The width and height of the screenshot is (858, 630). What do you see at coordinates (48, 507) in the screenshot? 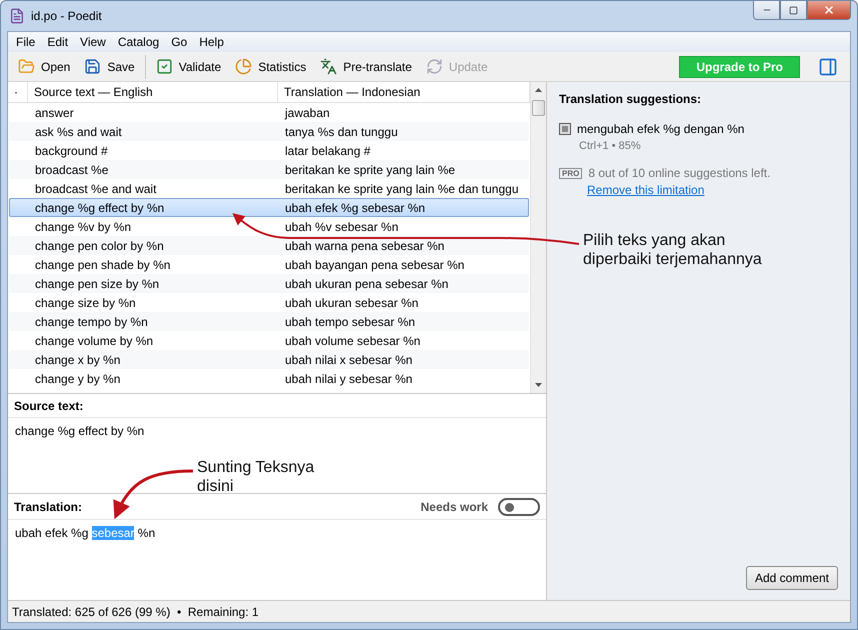
I see `section-label: Translation:` at bounding box center [48, 507].